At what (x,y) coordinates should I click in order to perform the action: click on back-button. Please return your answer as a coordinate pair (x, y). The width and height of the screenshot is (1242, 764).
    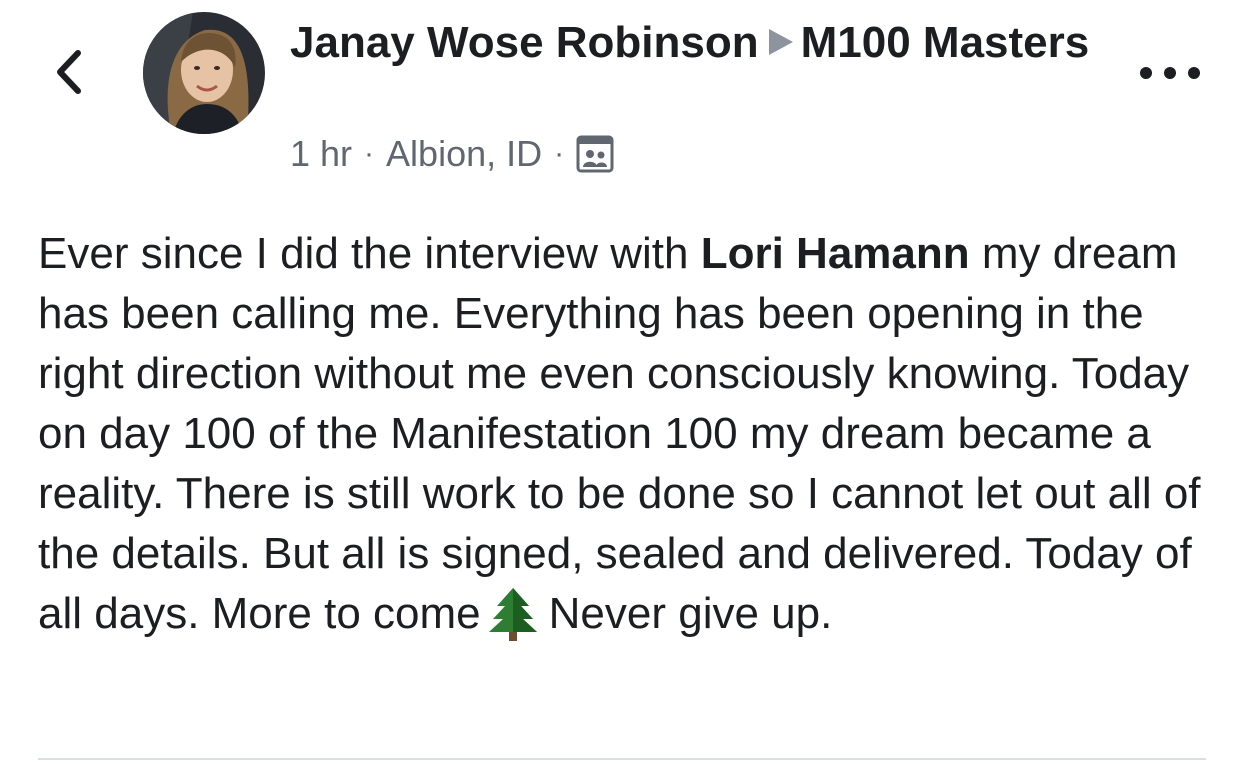
    Looking at the image, I should click on (69, 72).